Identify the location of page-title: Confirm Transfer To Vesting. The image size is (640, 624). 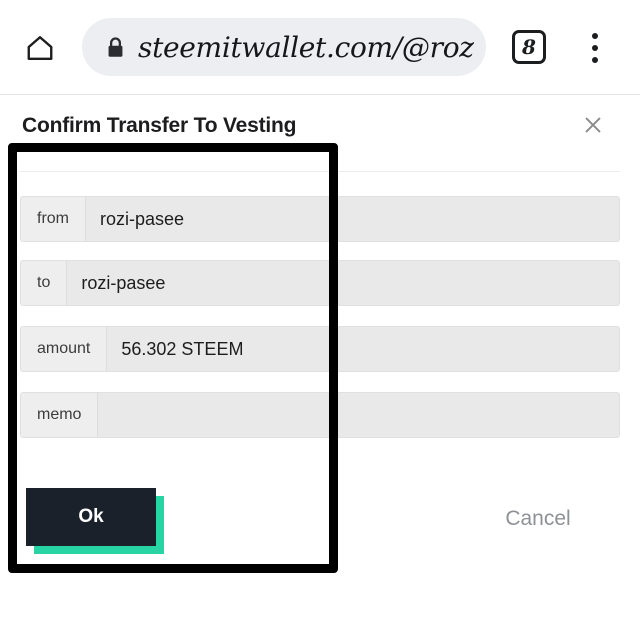
(159, 125).